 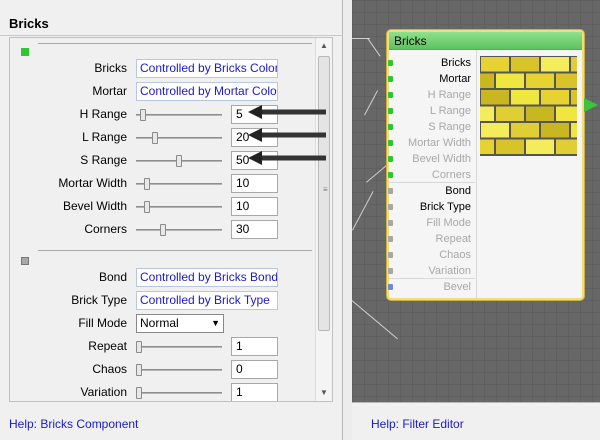 What do you see at coordinates (458, 191) in the screenshot?
I see `port-label: Bond` at bounding box center [458, 191].